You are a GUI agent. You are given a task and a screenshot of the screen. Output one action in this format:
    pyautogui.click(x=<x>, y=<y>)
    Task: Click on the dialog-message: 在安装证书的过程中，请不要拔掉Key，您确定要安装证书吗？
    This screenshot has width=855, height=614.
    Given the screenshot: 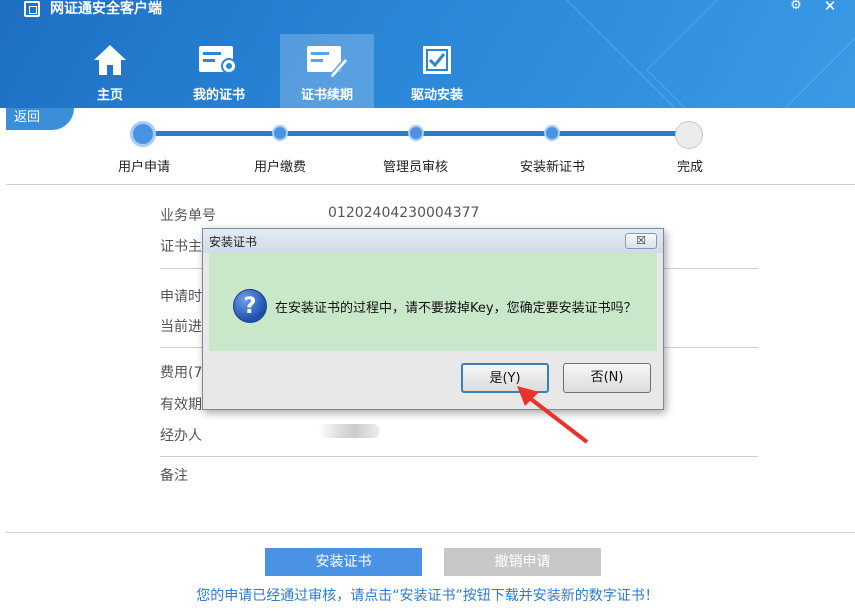 What is the action you would take?
    pyautogui.click(x=456, y=308)
    